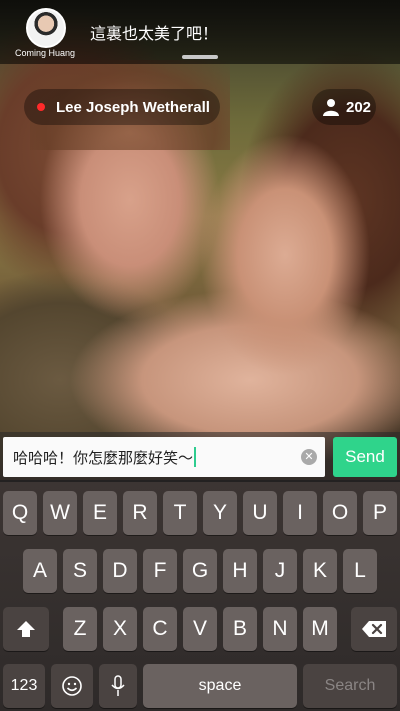 Image resolution: width=400 pixels, height=711 pixels. What do you see at coordinates (80, 571) in the screenshot?
I see `key-s: S` at bounding box center [80, 571].